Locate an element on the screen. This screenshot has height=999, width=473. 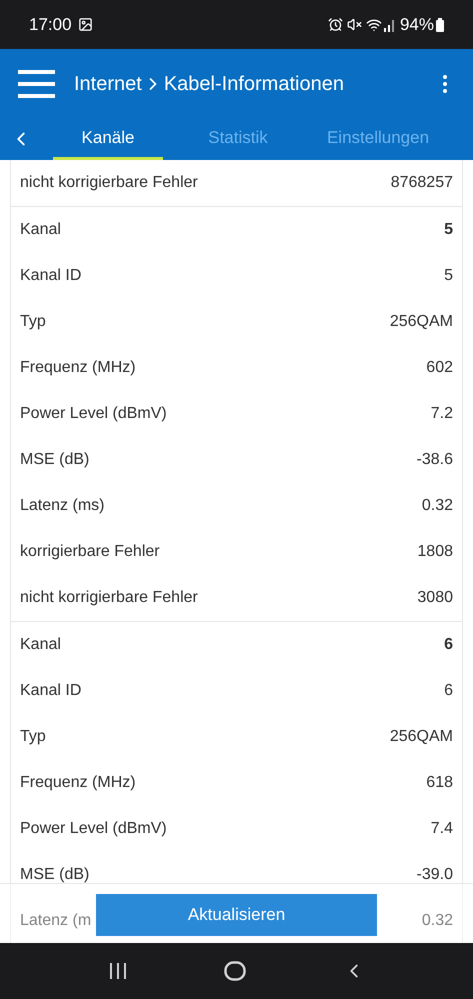
alarm-icon is located at coordinates (335, 24).